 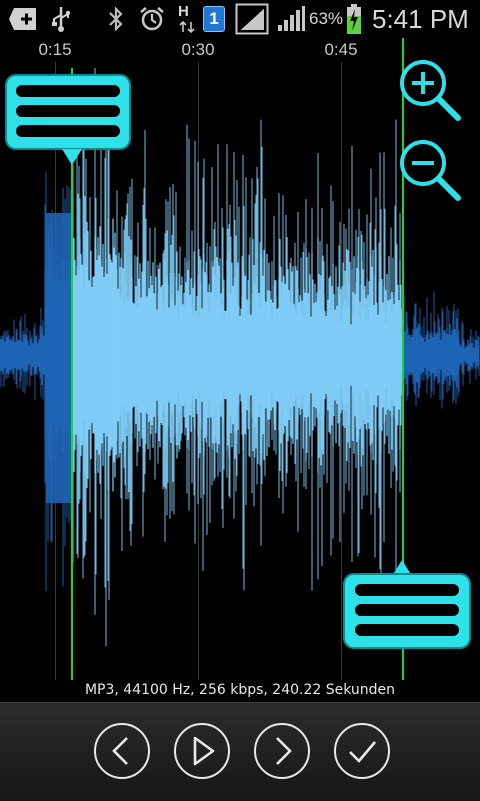 What do you see at coordinates (22, 19) in the screenshot?
I see `plus-box-icon` at bounding box center [22, 19].